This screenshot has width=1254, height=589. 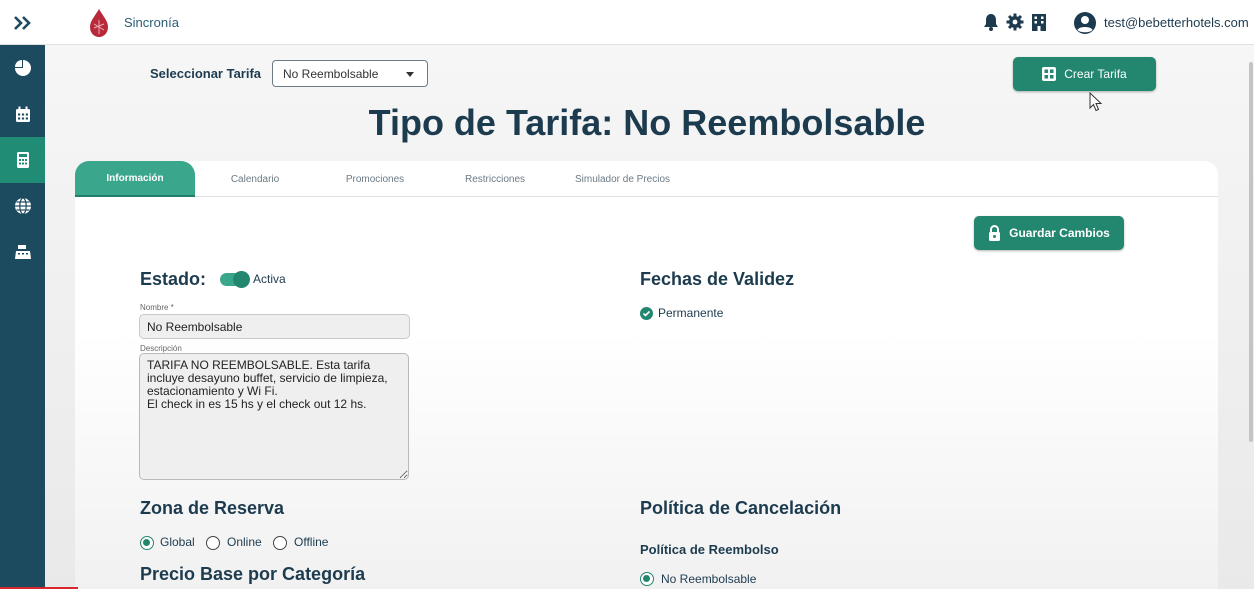 I want to click on tab-promociones: Promociones, so click(x=375, y=179).